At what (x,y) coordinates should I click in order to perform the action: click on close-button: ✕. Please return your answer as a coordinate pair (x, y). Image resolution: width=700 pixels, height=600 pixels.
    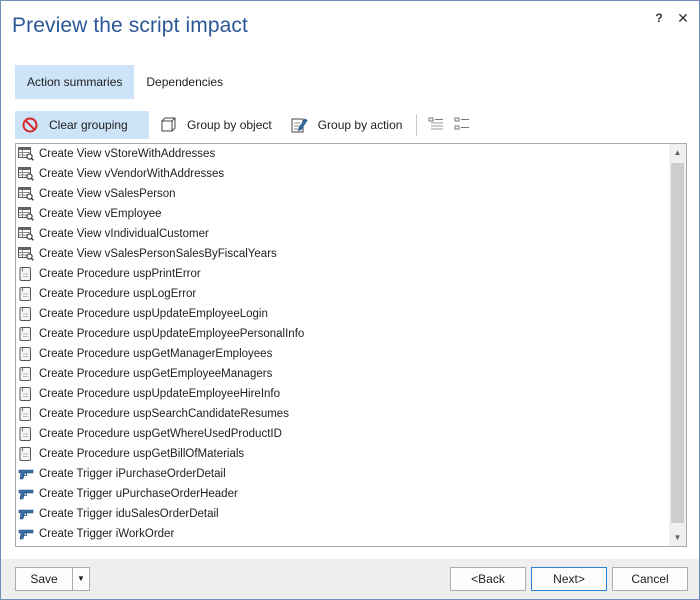
    Looking at the image, I should click on (683, 18).